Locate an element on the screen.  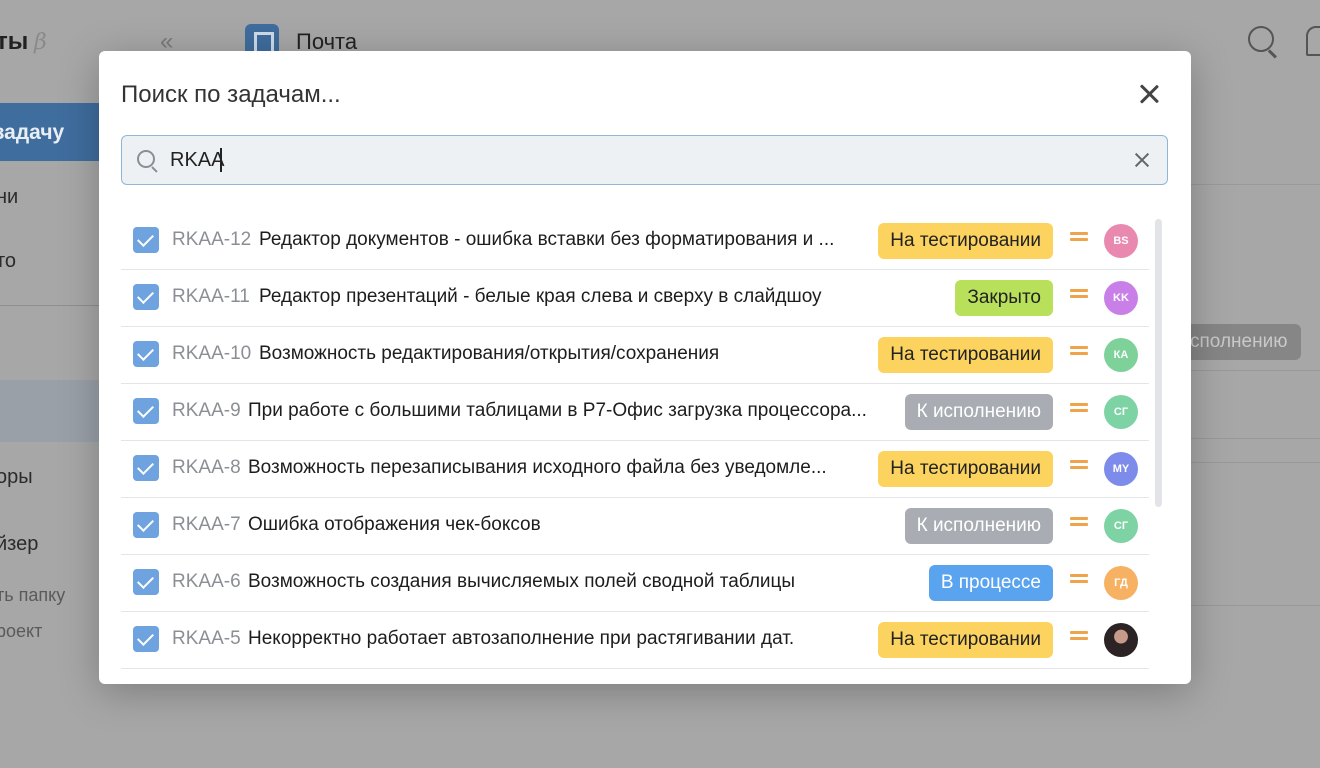
sidebar-item: то is located at coordinates (8, 261).